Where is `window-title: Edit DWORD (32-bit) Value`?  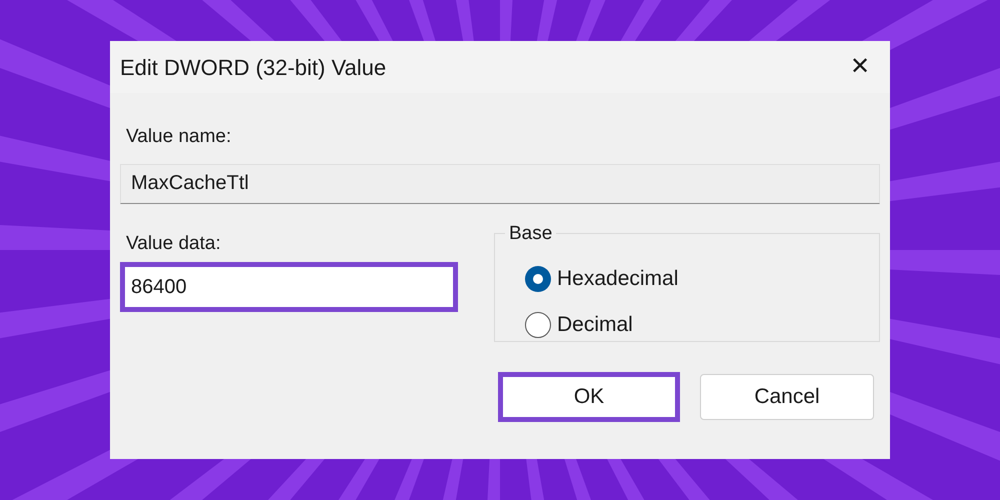
window-title: Edit DWORD (32-bit) Value is located at coordinates (253, 68).